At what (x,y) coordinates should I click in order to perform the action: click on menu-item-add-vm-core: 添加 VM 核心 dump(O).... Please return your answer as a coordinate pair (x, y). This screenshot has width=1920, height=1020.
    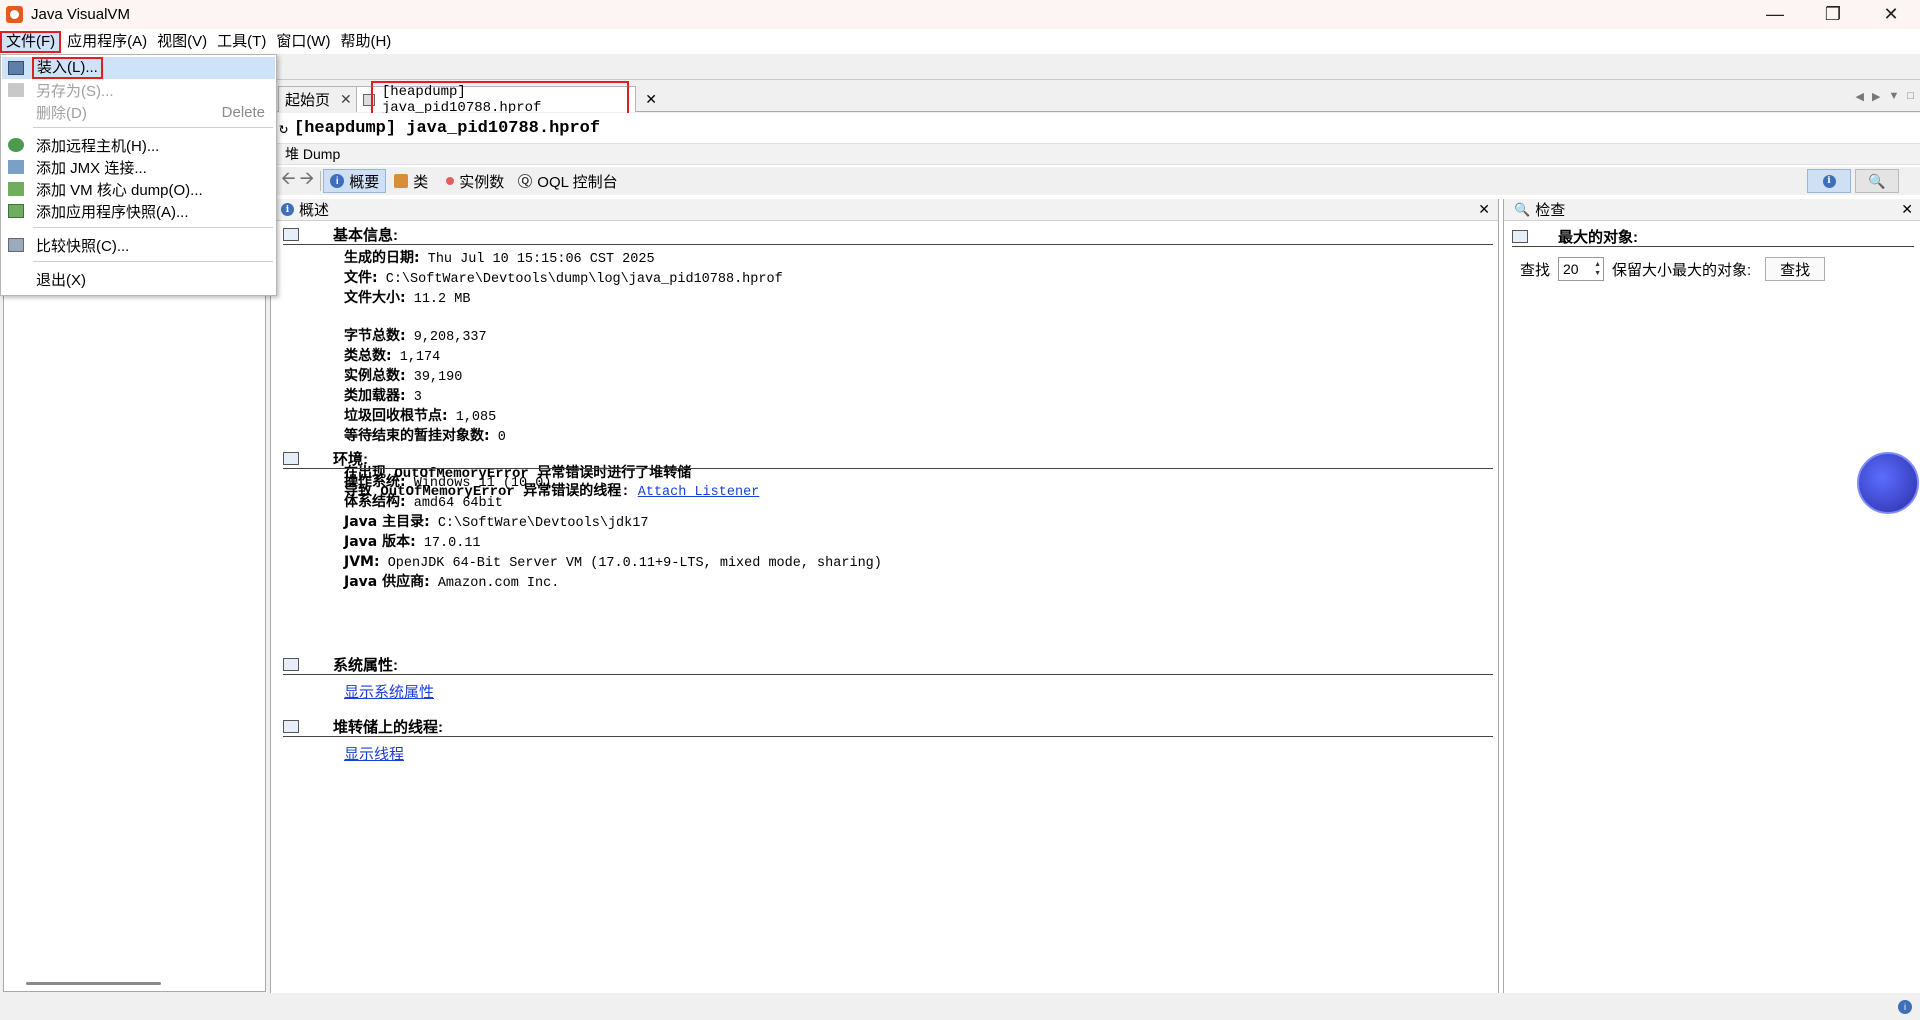
    Looking at the image, I should click on (138, 189).